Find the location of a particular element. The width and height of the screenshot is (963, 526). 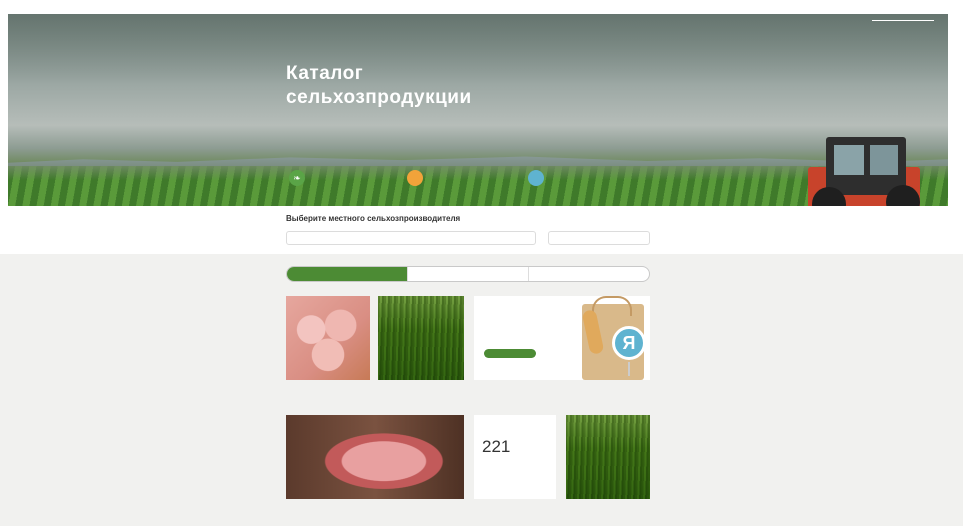

hero-field-haze is located at coordinates (478, 173).